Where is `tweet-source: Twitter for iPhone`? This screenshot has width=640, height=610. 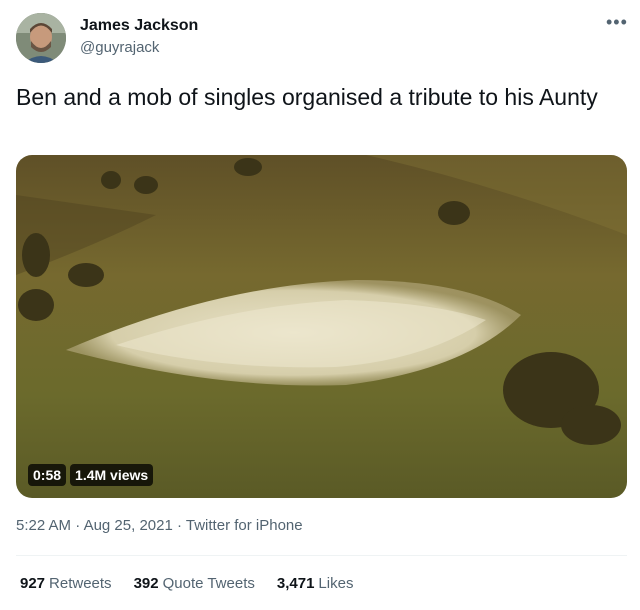
tweet-source: Twitter for iPhone is located at coordinates (244, 525).